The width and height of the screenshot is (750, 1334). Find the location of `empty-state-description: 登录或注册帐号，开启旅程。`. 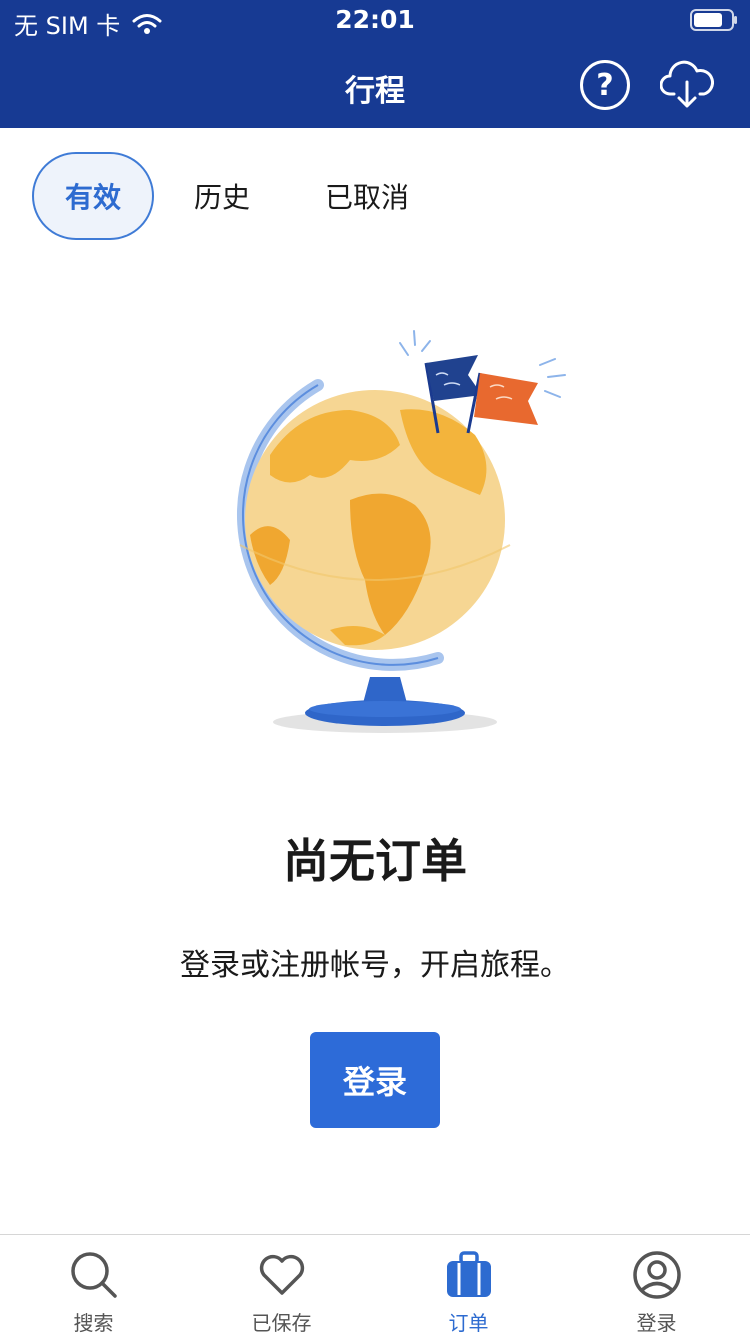

empty-state-description: 登录或注册帐号，开启旅程。 is located at coordinates (375, 965).